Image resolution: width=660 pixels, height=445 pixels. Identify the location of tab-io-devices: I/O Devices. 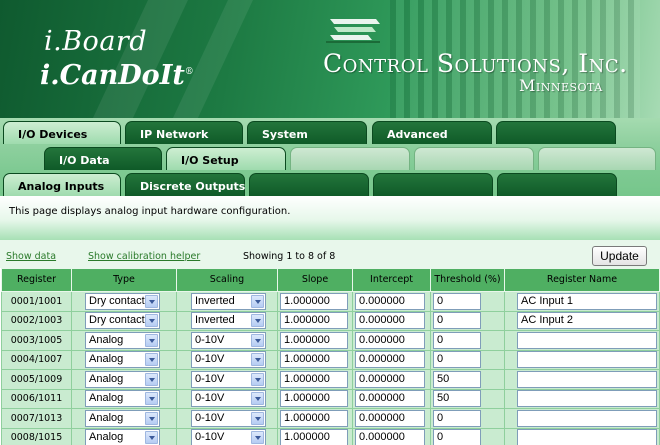
(62, 132).